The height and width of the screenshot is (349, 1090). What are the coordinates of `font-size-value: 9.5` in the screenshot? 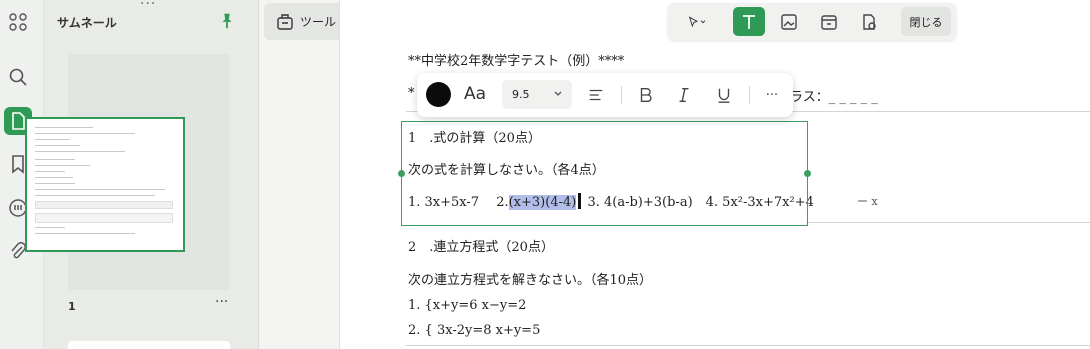 It's located at (521, 94).